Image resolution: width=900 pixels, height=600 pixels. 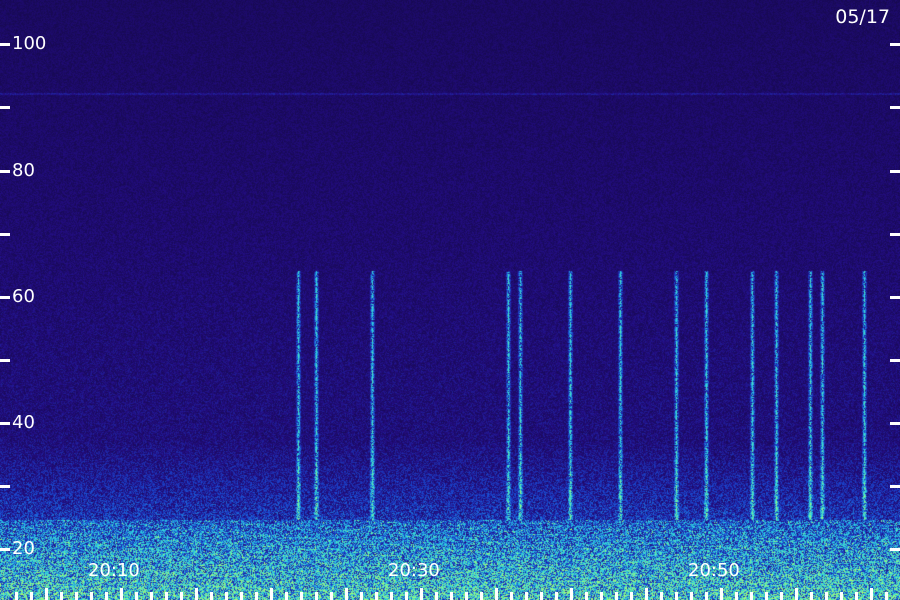 I want to click on x-axis-label-2010: 20:10, so click(x=114, y=570).